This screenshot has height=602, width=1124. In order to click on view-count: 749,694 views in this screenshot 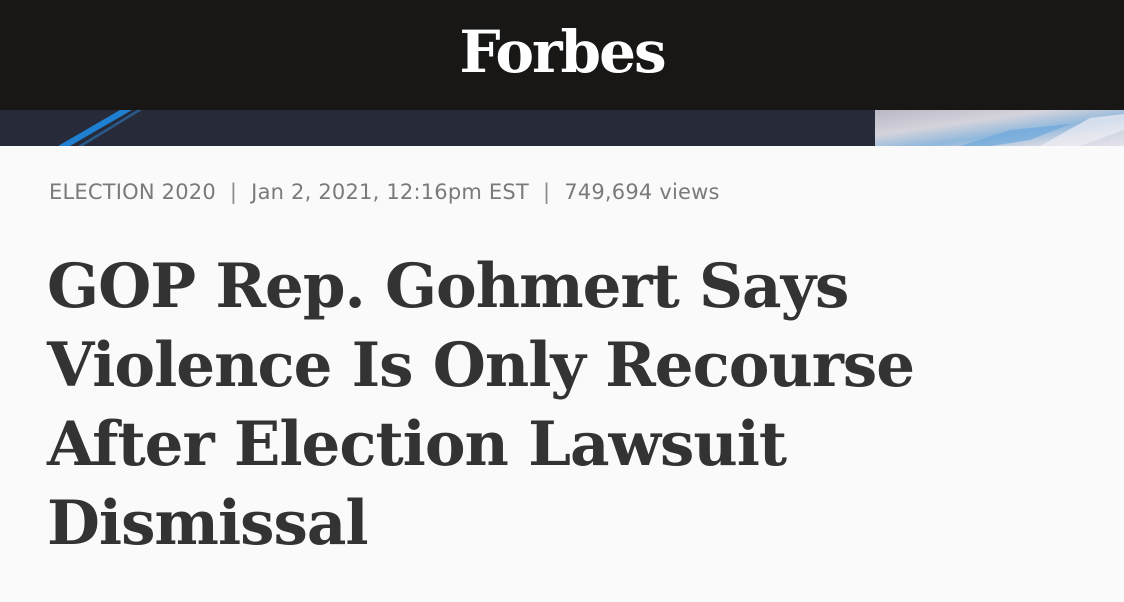, I will do `click(642, 192)`.